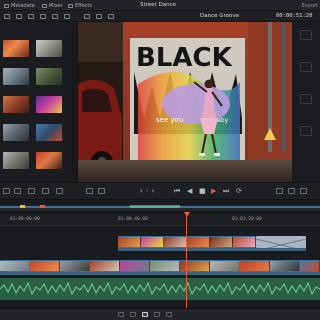 Image resolution: width=320 pixels, height=320 pixels. What do you see at coordinates (73, 101) in the screenshot?
I see `media-pool-scrollbar` at bounding box center [73, 101].